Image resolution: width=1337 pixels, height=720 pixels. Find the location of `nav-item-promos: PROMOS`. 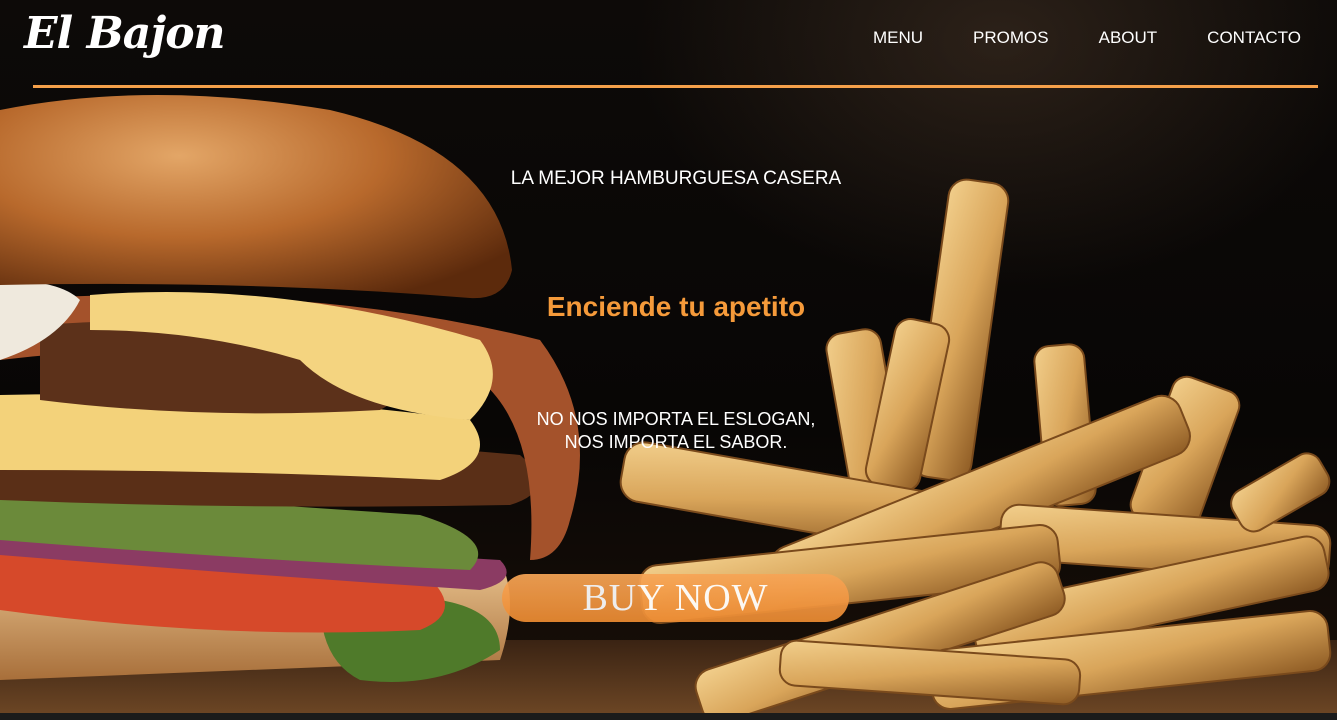

nav-item-promos: PROMOS is located at coordinates (1011, 38).